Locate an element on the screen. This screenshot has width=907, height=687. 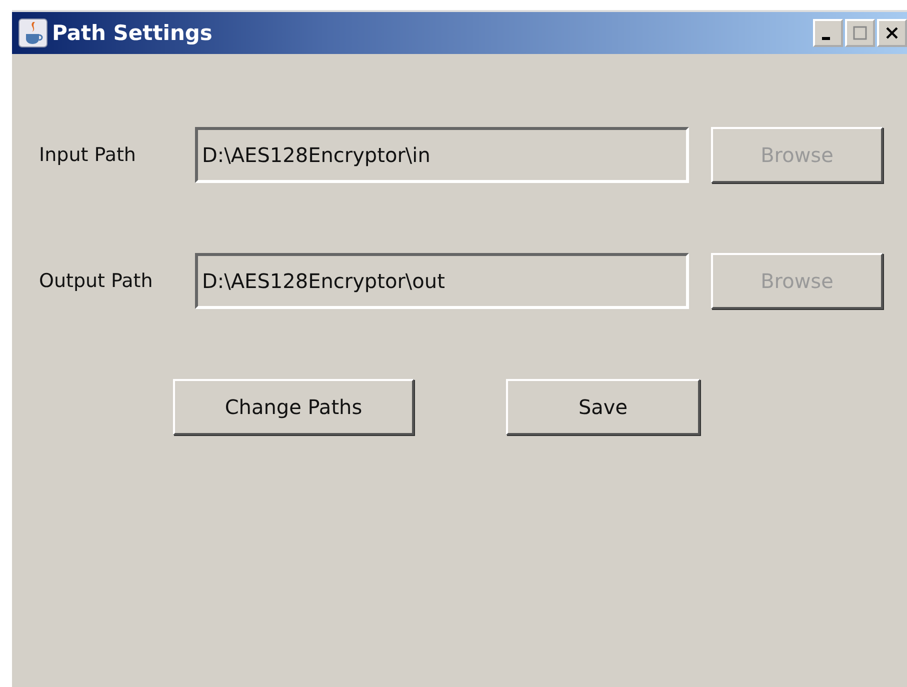
field-label: Output Path is located at coordinates (96, 281).